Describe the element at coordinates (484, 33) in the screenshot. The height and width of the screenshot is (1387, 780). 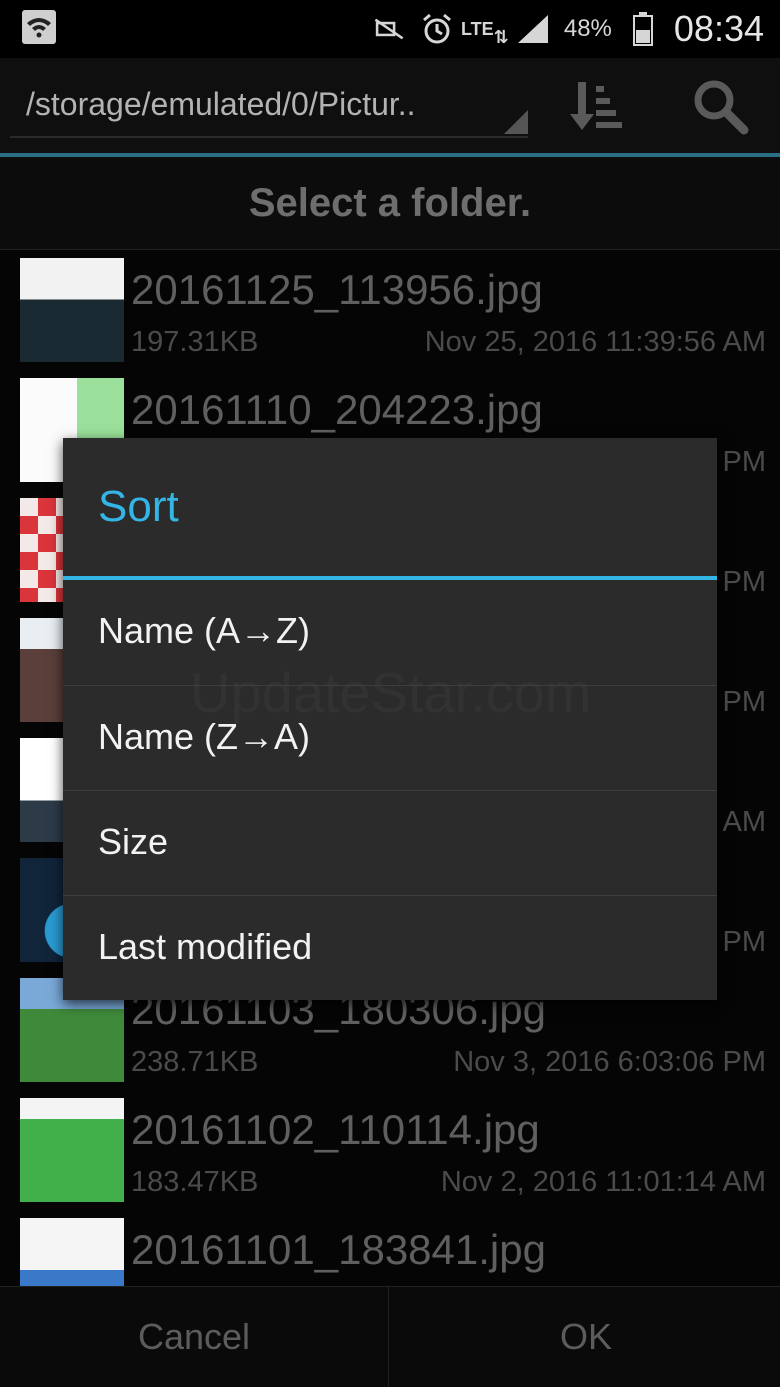
I see `lte-icon: LTE ⇅` at that location.